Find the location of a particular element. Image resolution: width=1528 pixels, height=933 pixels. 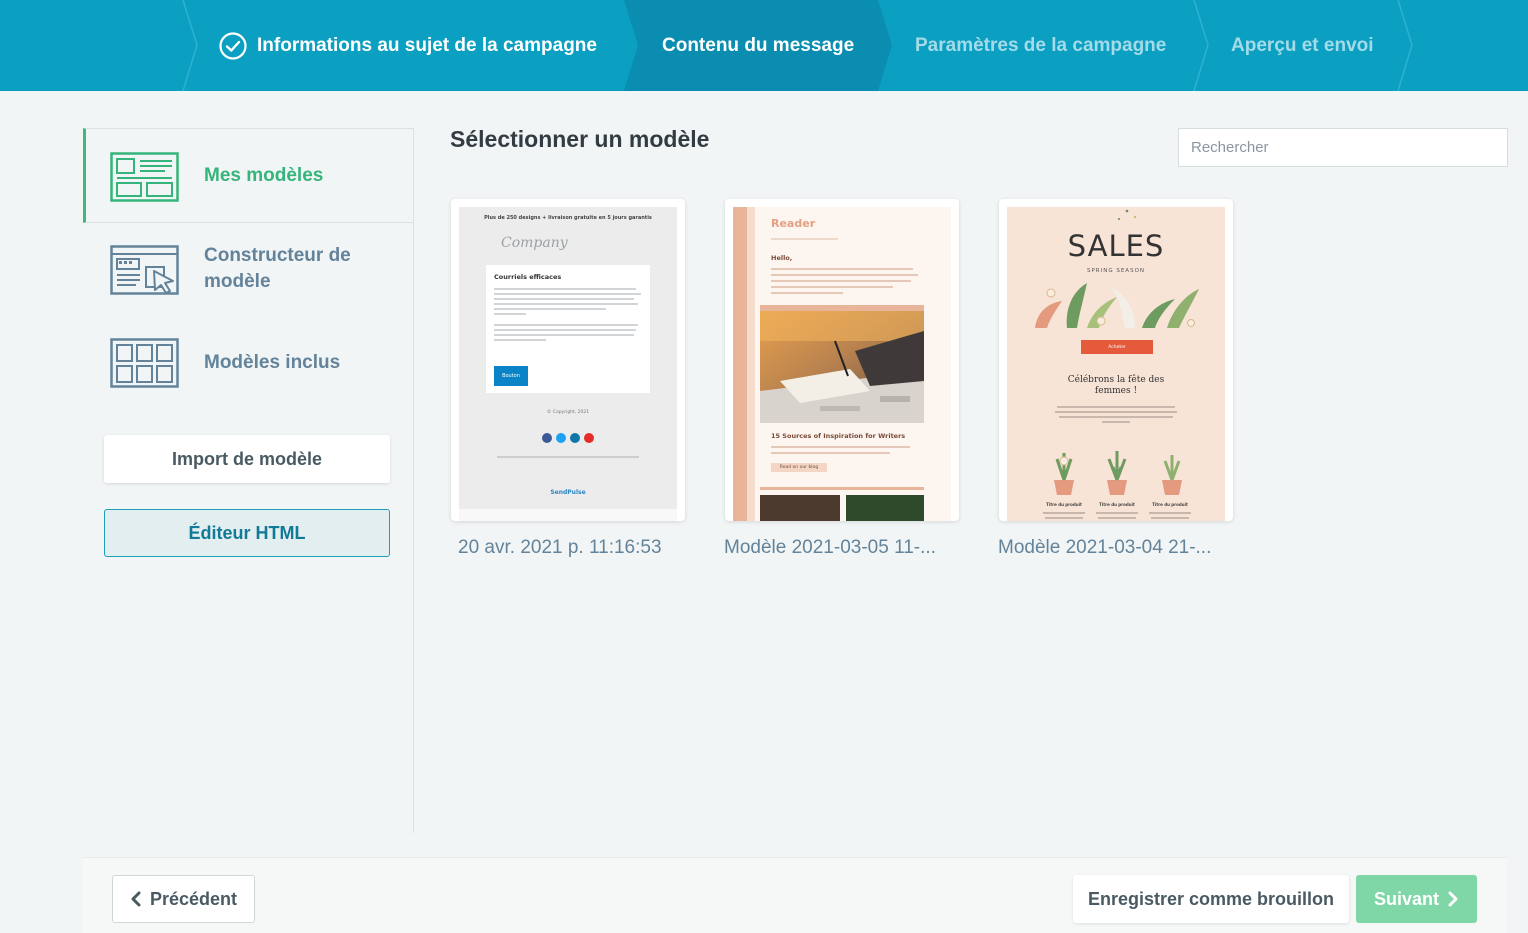

template-card: Reader Hello, 15 Sources of Inspiration is located at coordinates (842, 360).